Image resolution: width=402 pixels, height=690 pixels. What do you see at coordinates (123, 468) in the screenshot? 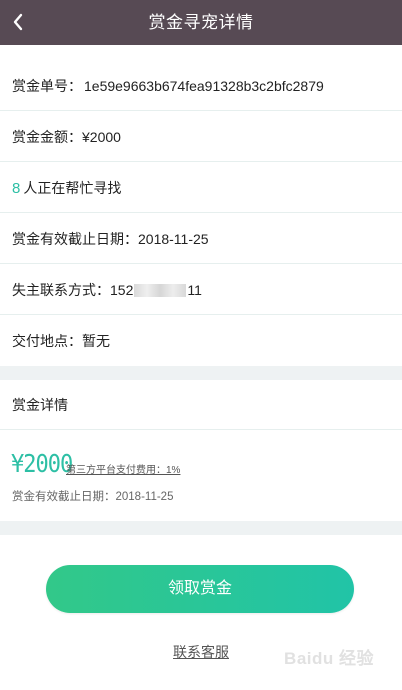
I see `platform-fee-link: 第三方平台支付费用：1%` at bounding box center [123, 468].